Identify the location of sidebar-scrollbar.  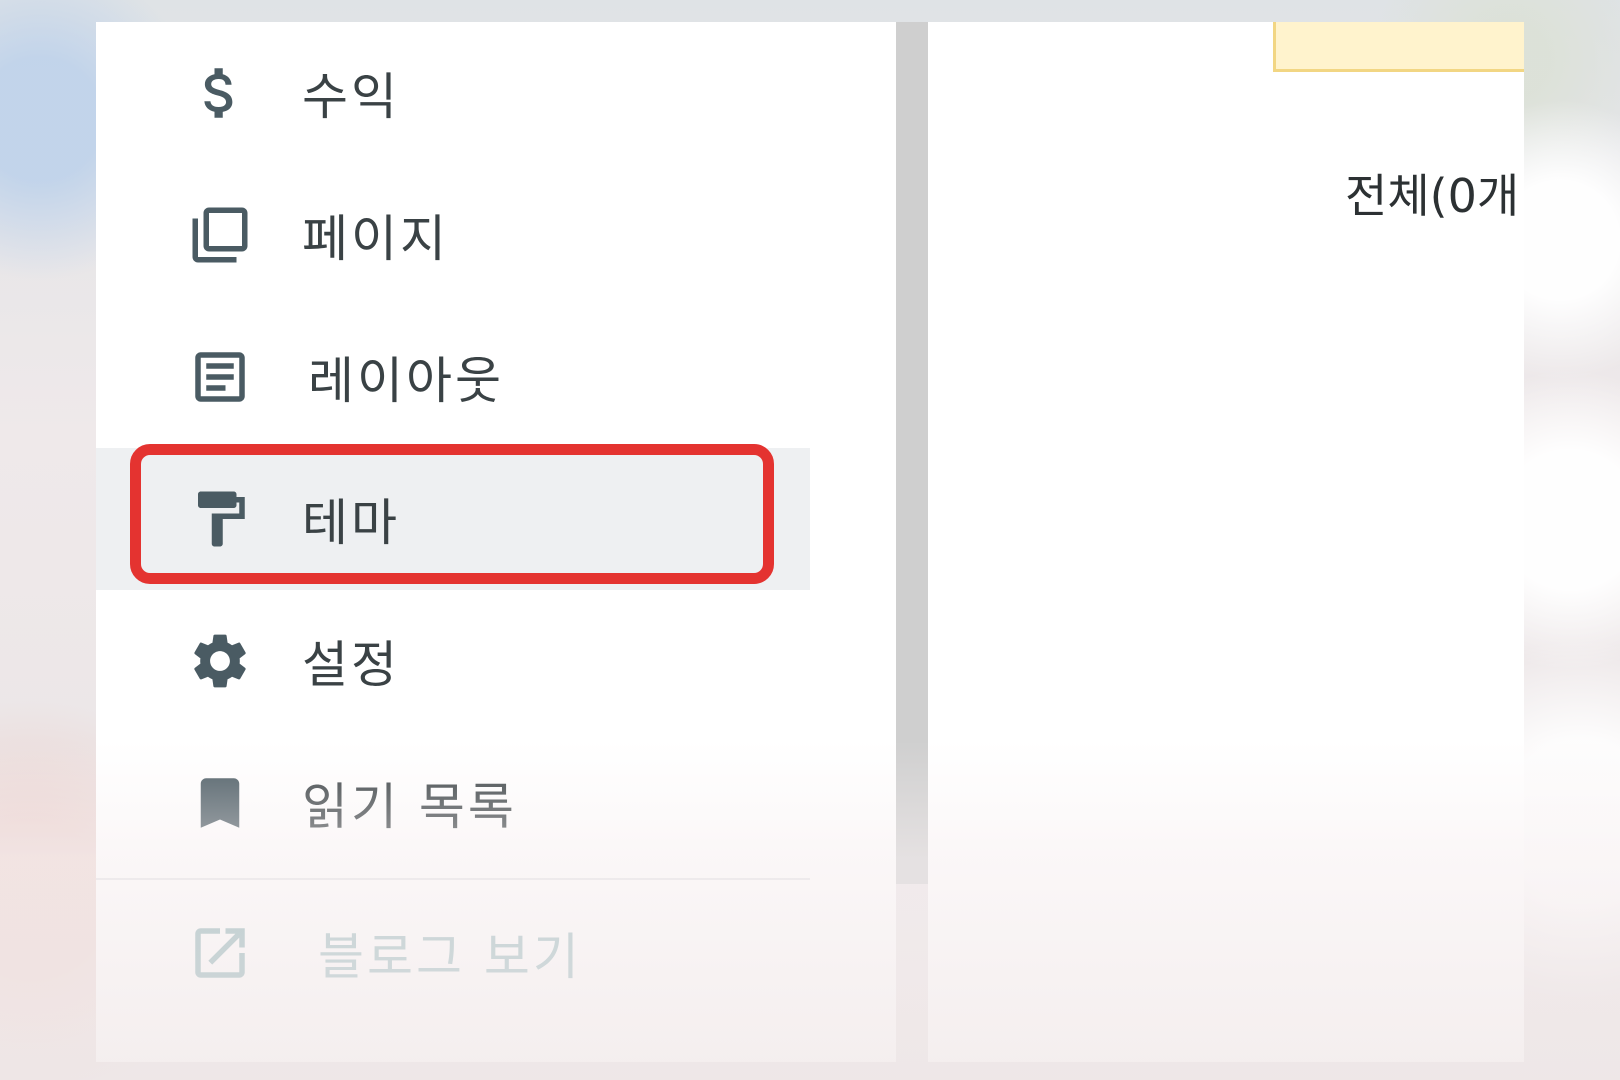
(912, 453).